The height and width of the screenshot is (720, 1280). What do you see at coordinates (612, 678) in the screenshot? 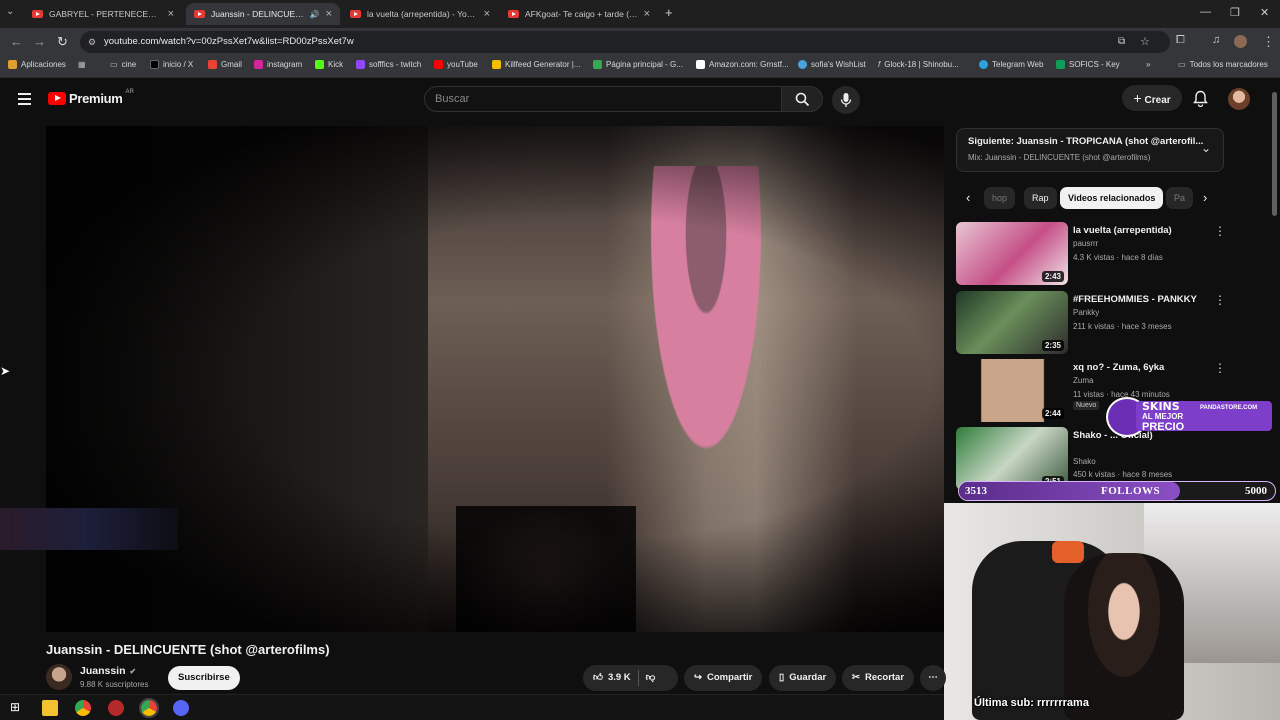
I see `like-button: 👍︎ 3.9 K` at bounding box center [612, 678].